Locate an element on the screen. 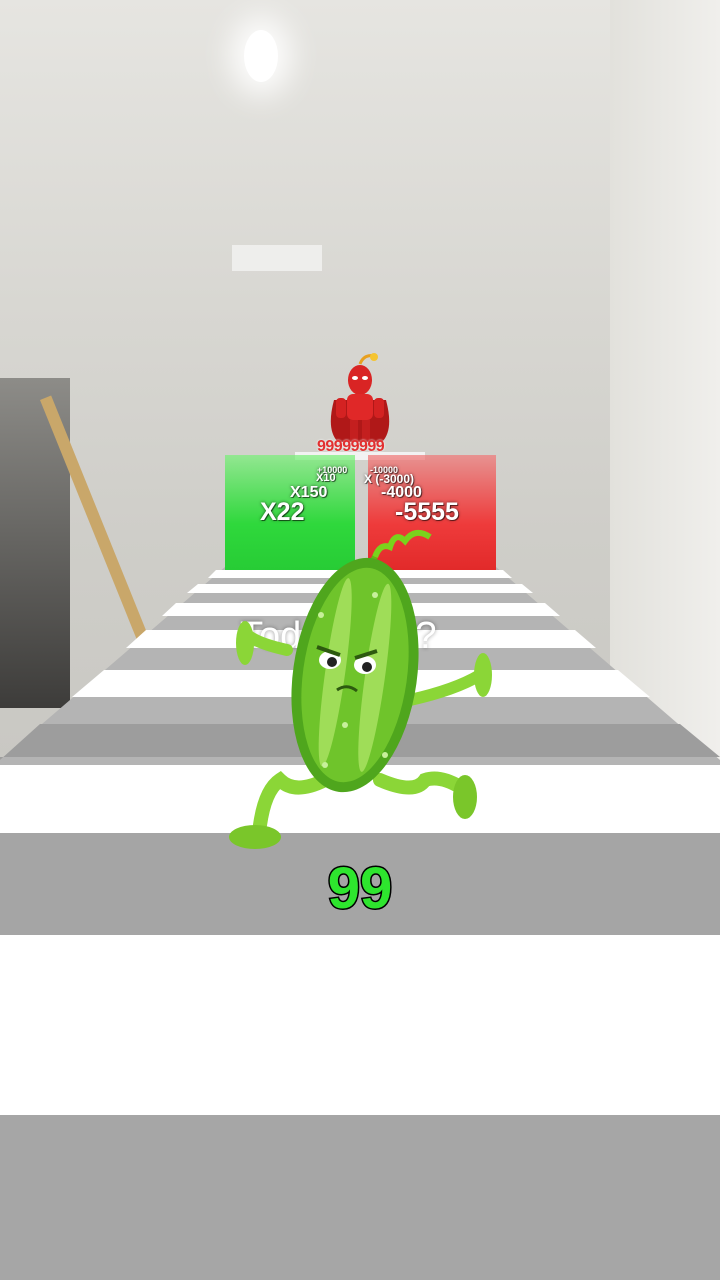  gate-label-red-1: -5555 is located at coordinates (427, 512).